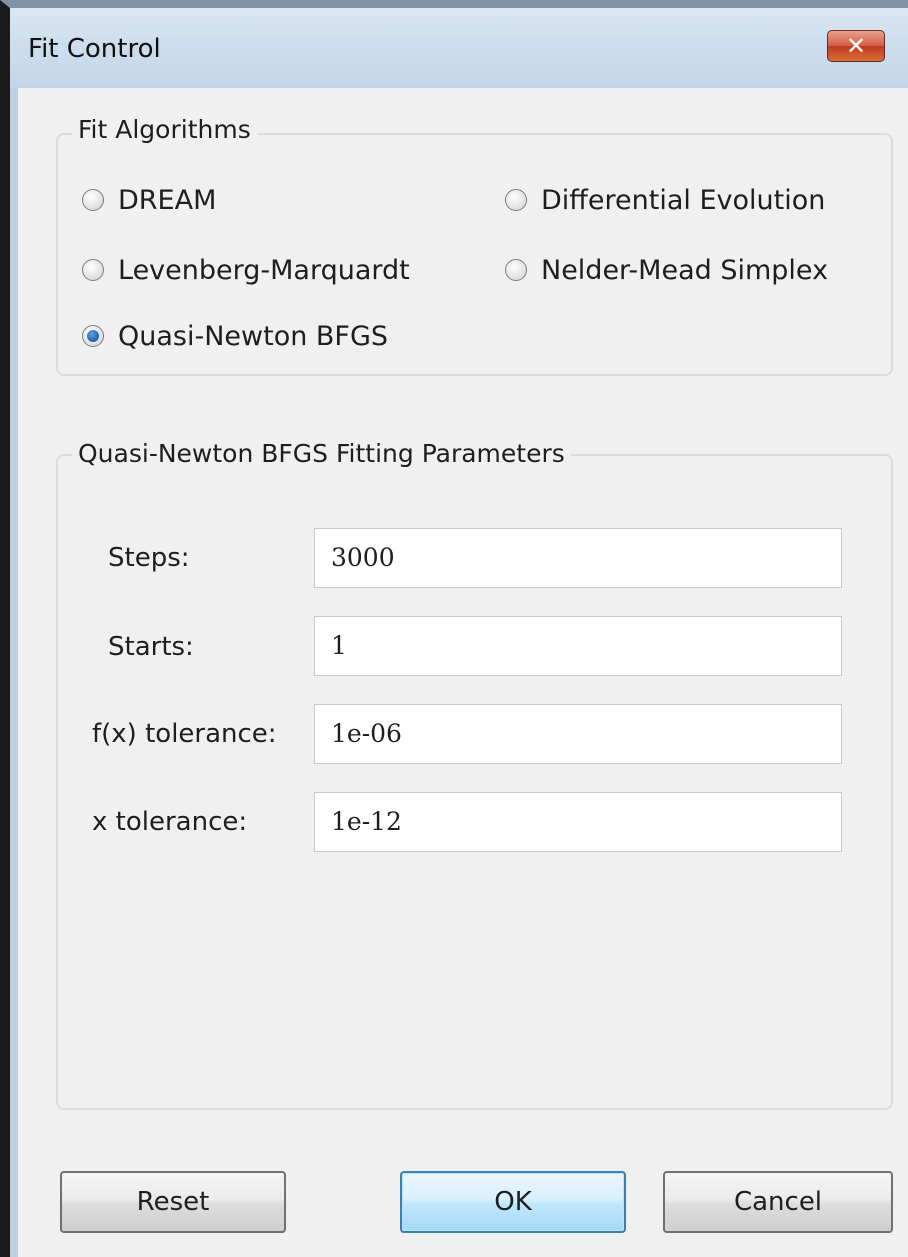 This screenshot has height=1257, width=908. What do you see at coordinates (151, 647) in the screenshot?
I see `starts-label: Starts:` at bounding box center [151, 647].